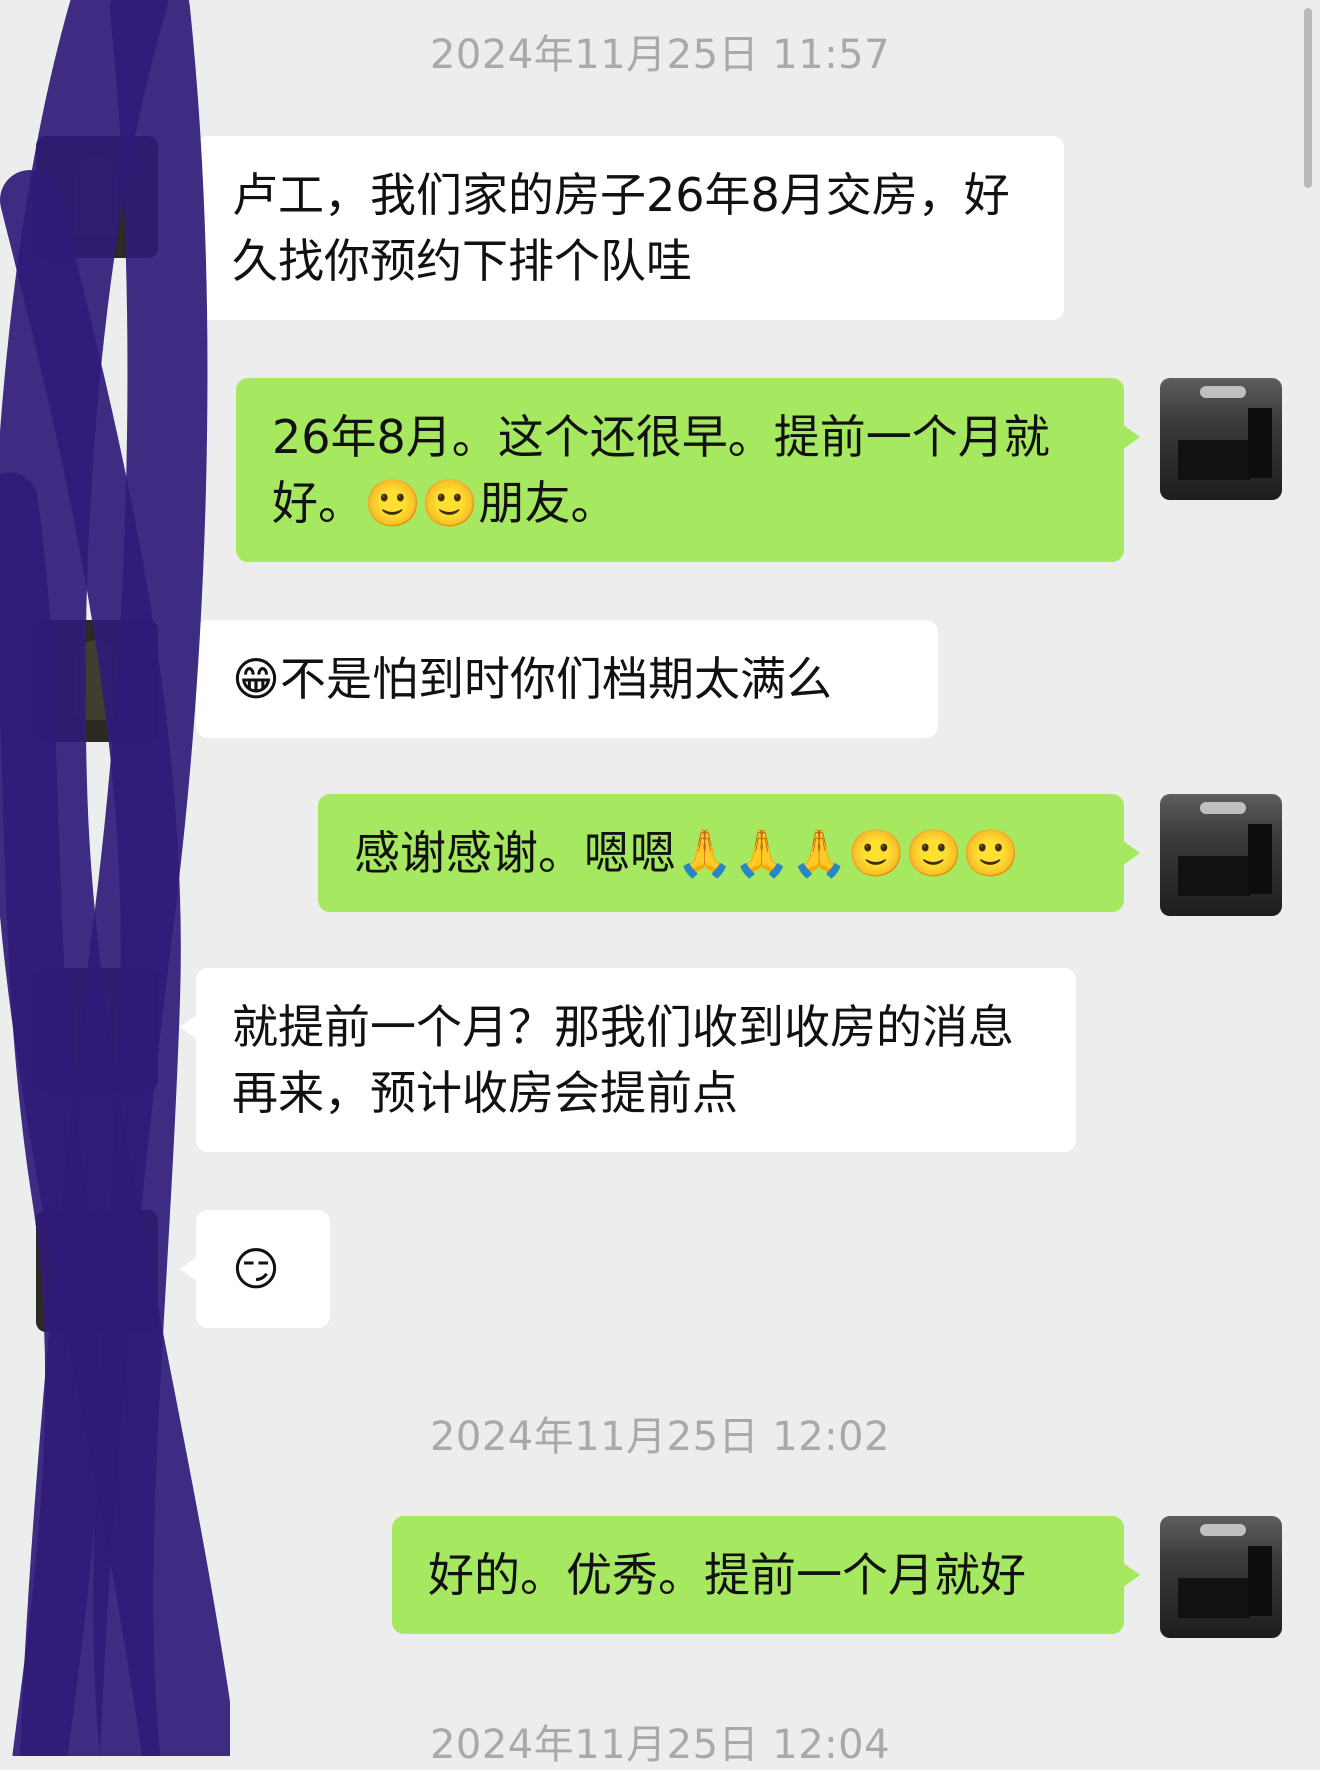 This screenshot has width=1320, height=1770. What do you see at coordinates (660, 1437) in the screenshot?
I see `timestamp: 2024年11月25日 12:02` at bounding box center [660, 1437].